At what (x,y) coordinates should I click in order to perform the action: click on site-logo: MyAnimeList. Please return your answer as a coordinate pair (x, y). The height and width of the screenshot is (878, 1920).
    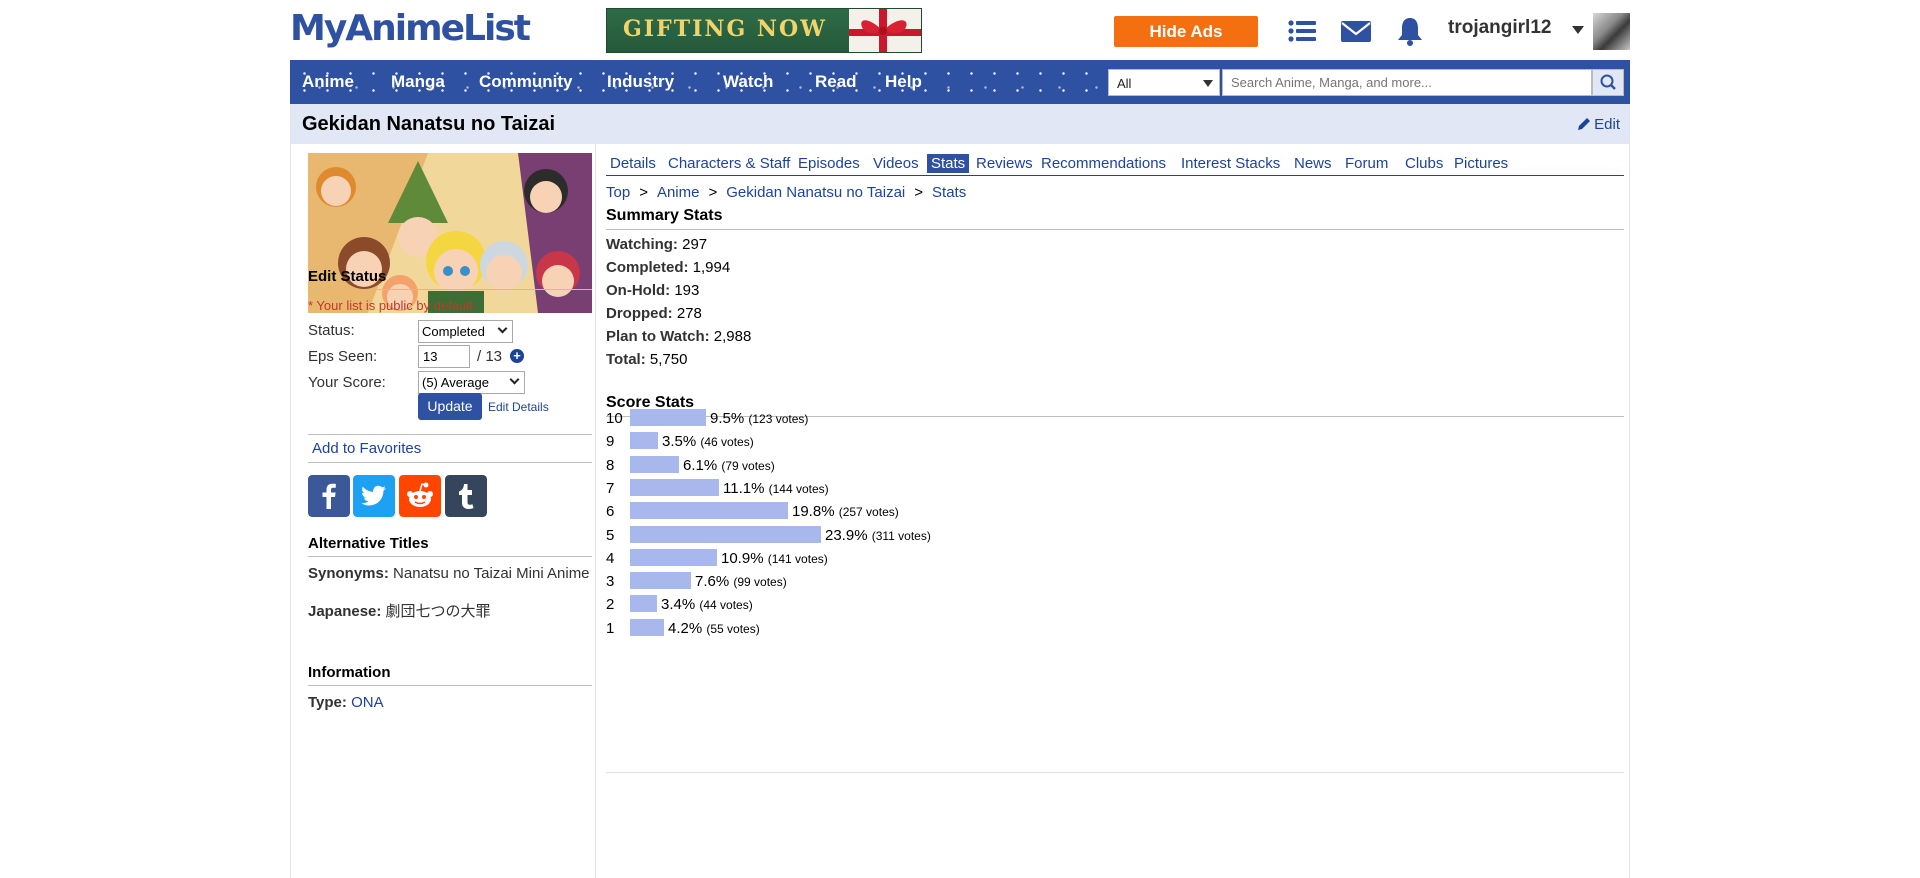
    Looking at the image, I should click on (410, 29).